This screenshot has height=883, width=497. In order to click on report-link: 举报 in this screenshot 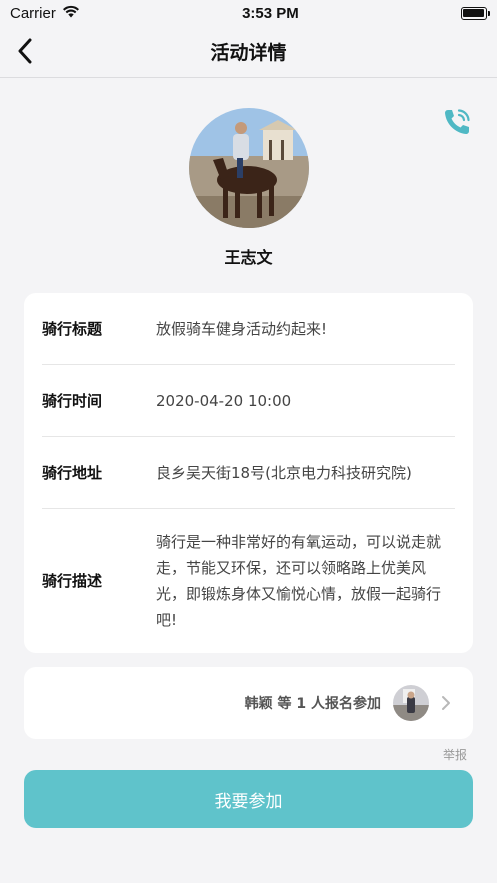, I will do `click(455, 754)`.